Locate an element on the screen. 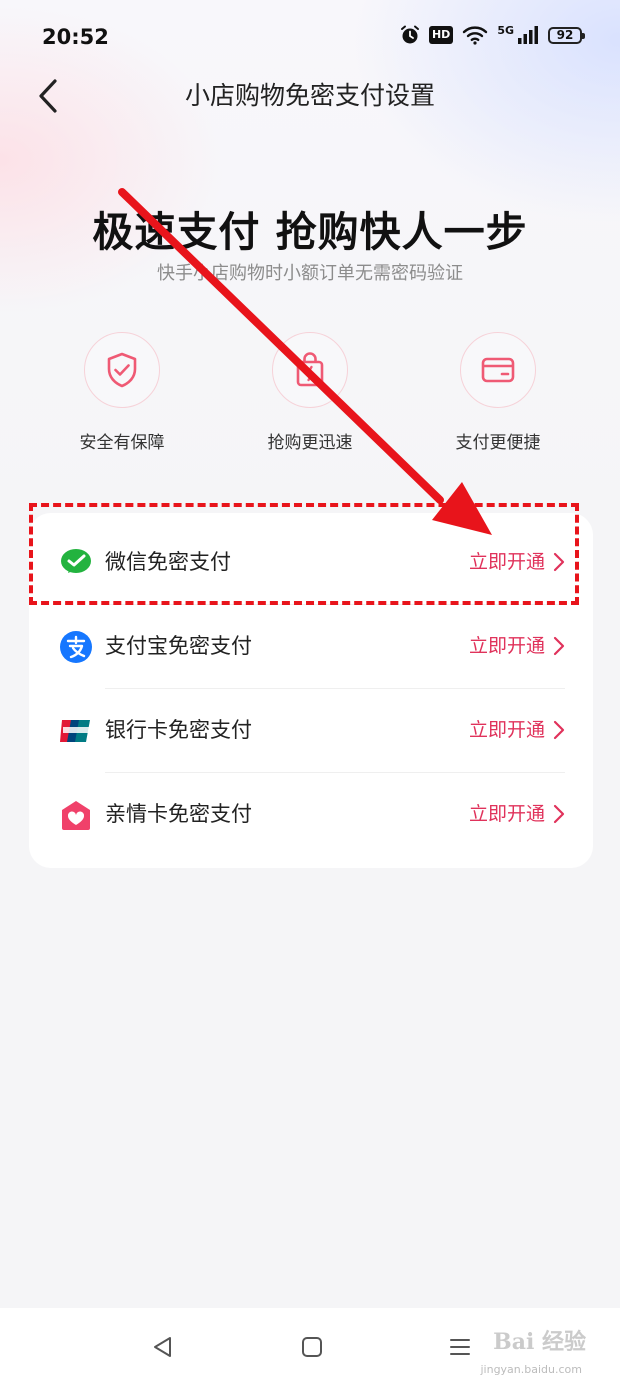  payment-label: 支付宝免密支付 is located at coordinates (178, 646).